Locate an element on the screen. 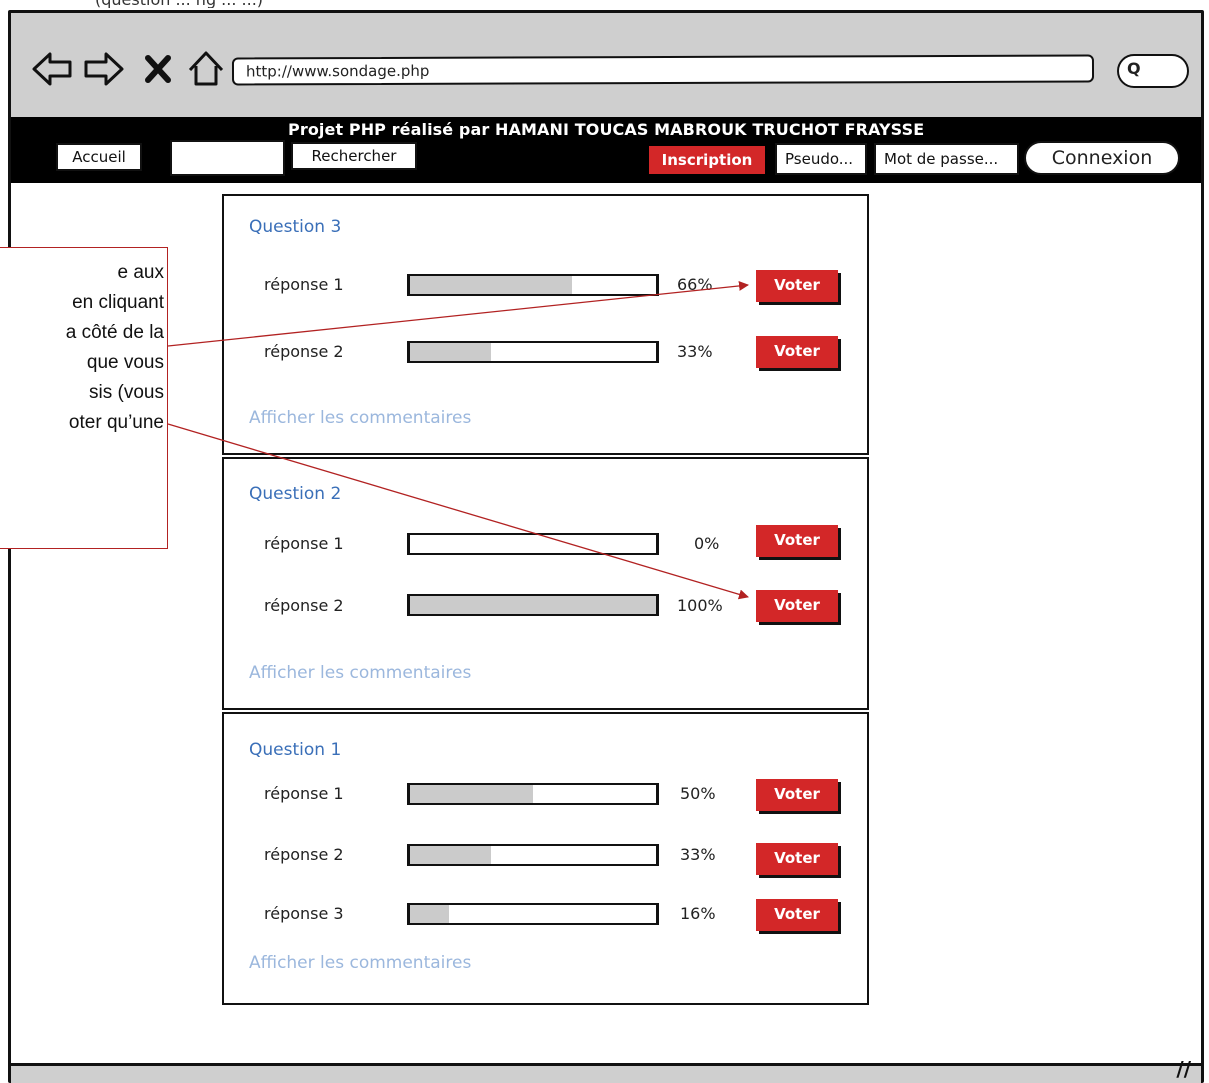 The width and height of the screenshot is (1209, 1083). question-title: Question 3 is located at coordinates (295, 227).